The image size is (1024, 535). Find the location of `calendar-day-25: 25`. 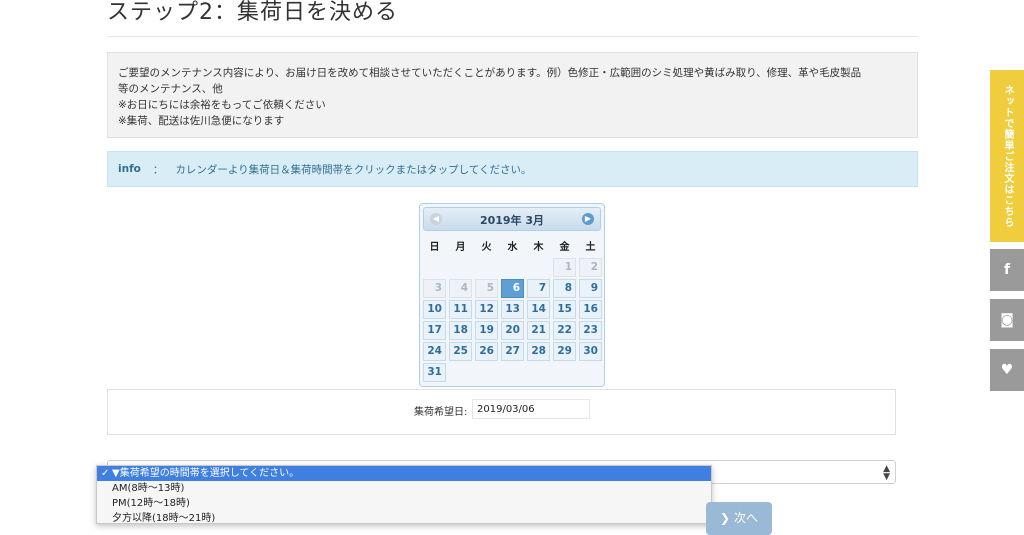

calendar-day-25: 25 is located at coordinates (460, 351).